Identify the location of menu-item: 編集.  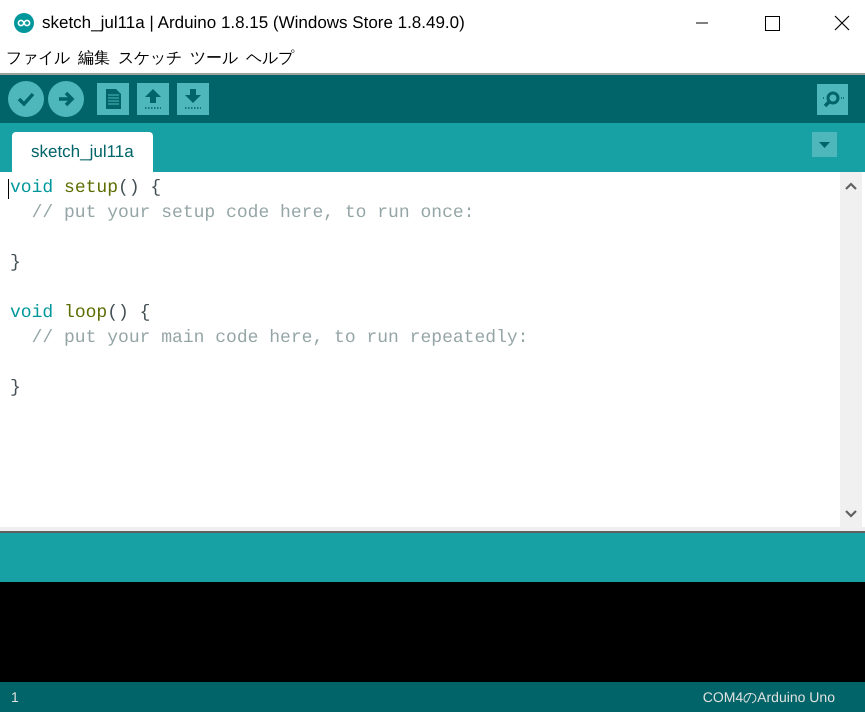
(94, 59).